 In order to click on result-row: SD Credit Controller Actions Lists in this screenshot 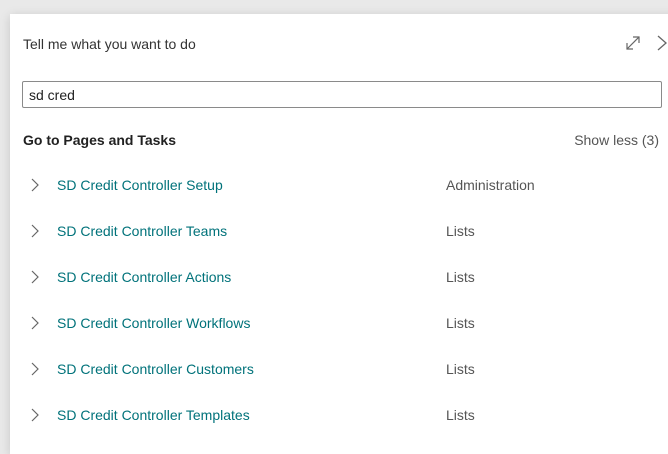, I will do `click(339, 279)`.